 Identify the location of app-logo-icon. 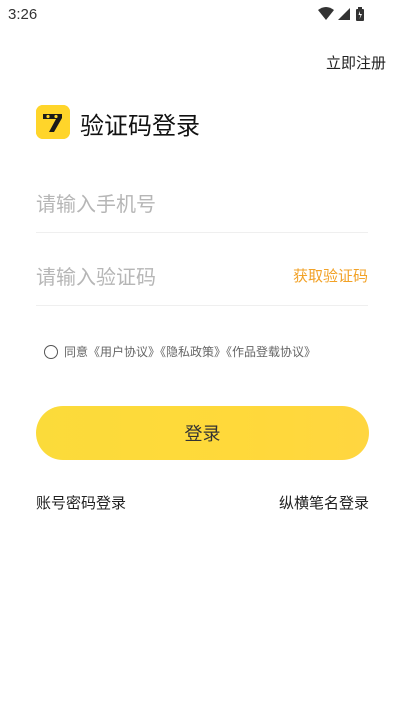
(53, 122).